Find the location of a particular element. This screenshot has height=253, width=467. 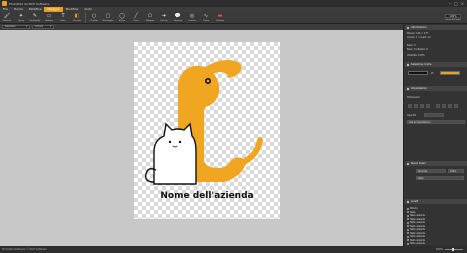

tool-button: ✦ Spray is located at coordinates (21, 18).